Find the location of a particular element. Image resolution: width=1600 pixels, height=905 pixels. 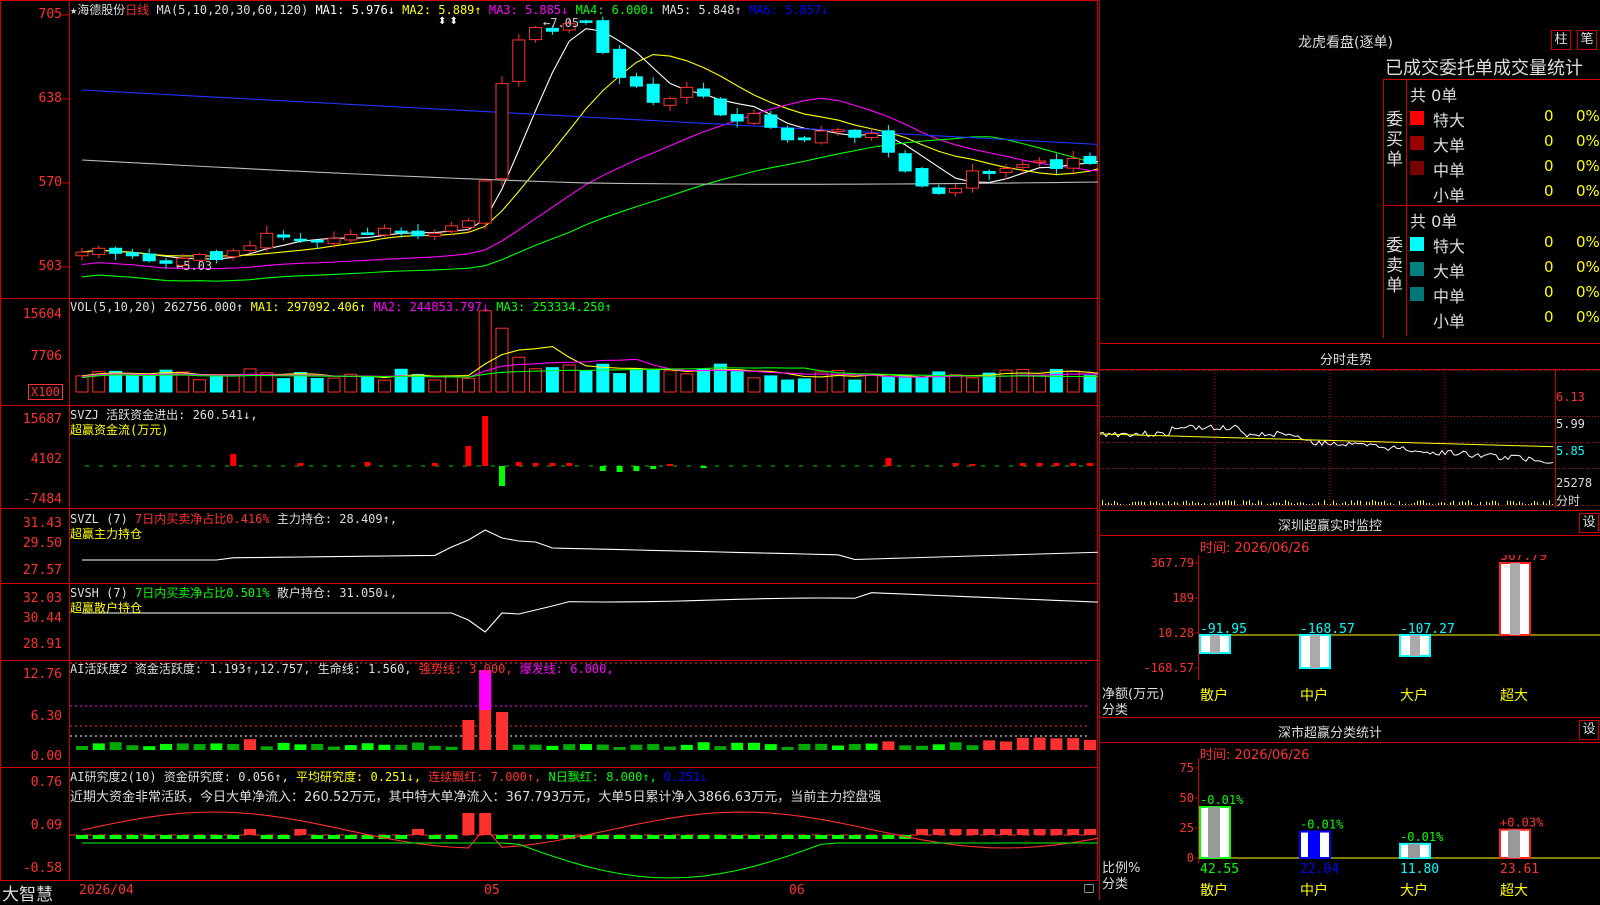

intraday-svg is located at coordinates (1350, 439).